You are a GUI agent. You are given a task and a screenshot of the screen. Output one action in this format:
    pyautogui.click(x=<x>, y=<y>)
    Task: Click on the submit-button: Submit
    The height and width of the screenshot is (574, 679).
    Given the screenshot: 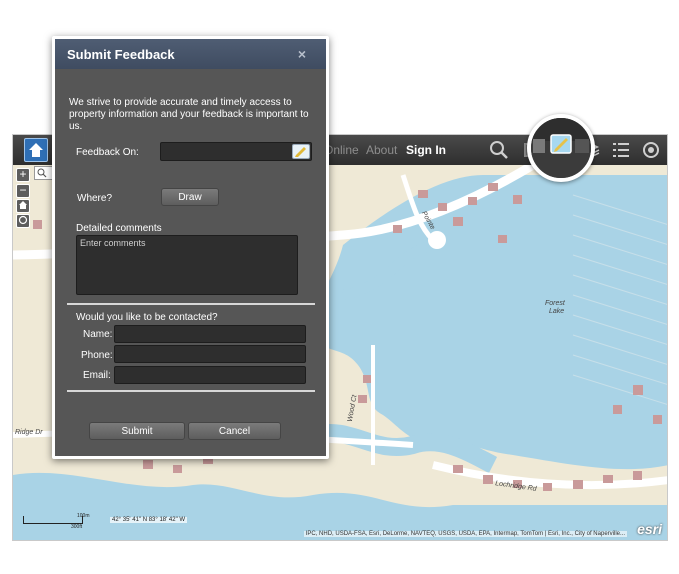 What is the action you would take?
    pyautogui.click(x=137, y=431)
    